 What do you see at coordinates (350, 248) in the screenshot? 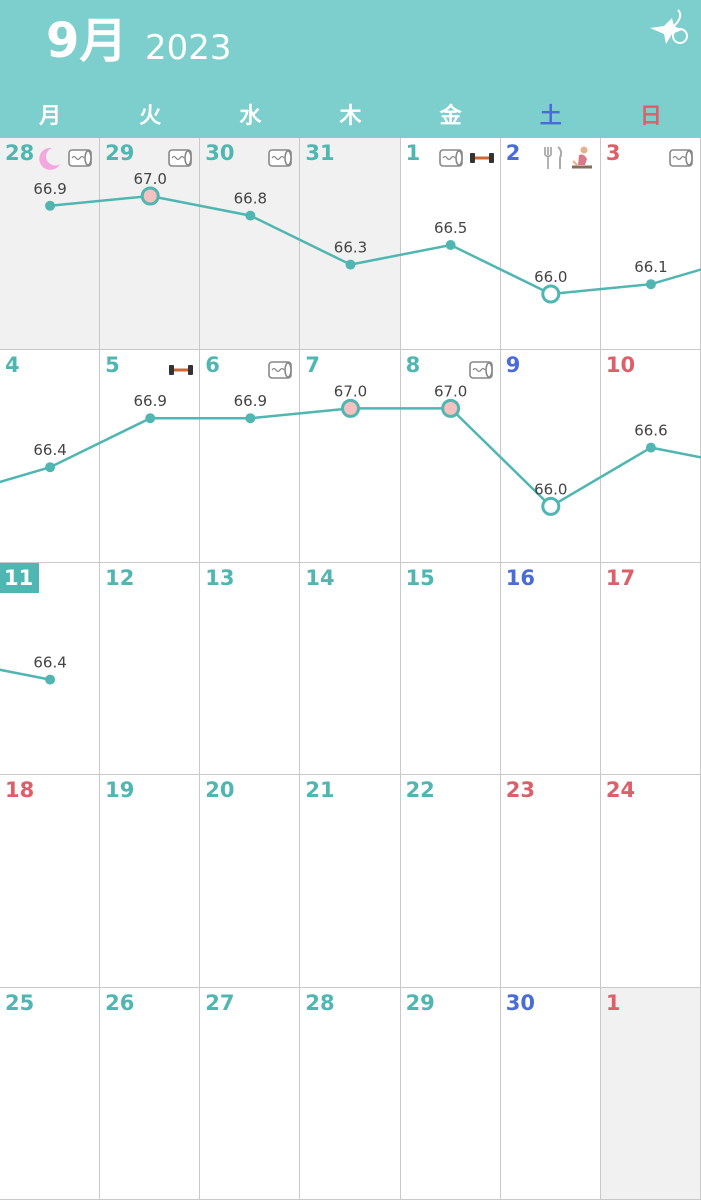
I see `weight-label: 66.3` at bounding box center [350, 248].